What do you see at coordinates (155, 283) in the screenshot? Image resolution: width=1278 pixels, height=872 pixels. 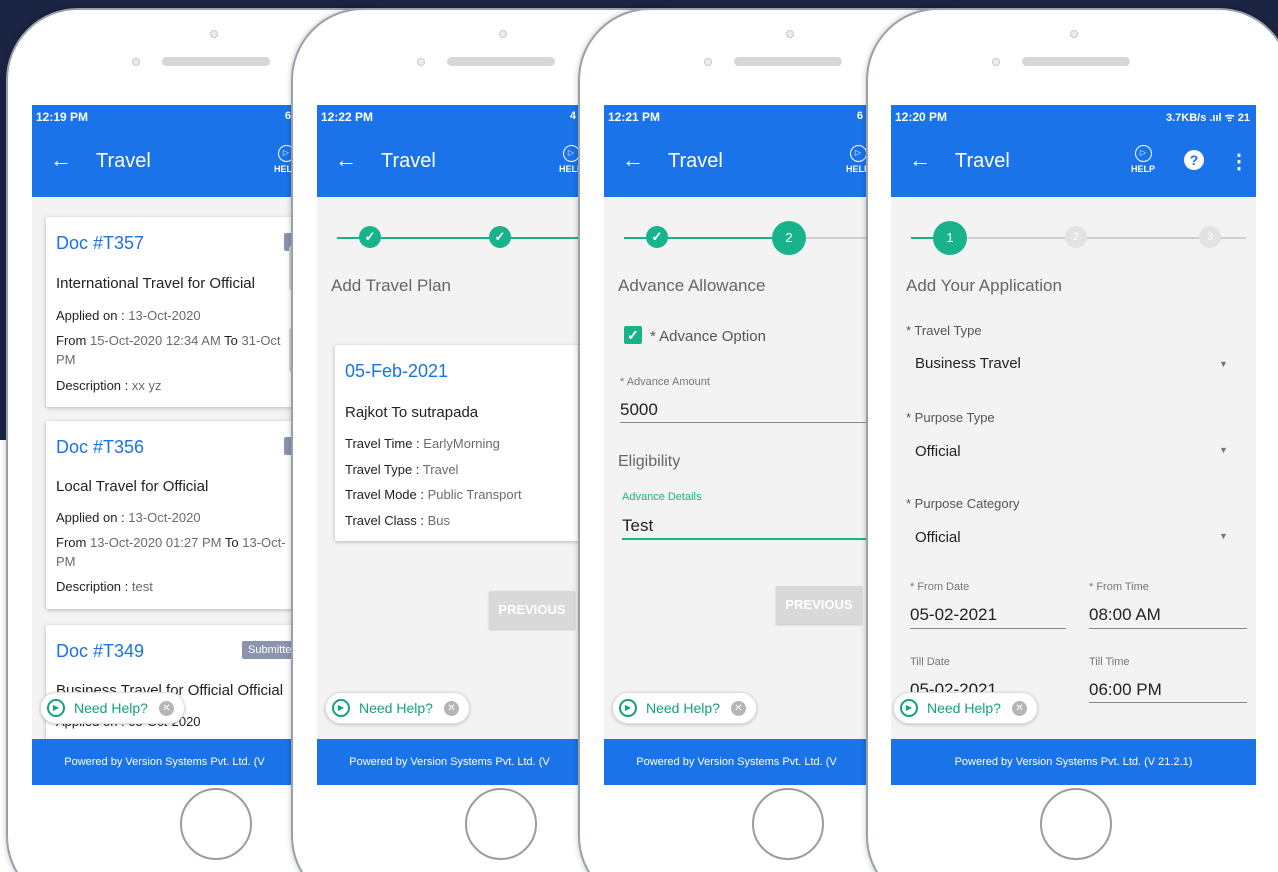 I see `doc-title: International Travel for Official` at bounding box center [155, 283].